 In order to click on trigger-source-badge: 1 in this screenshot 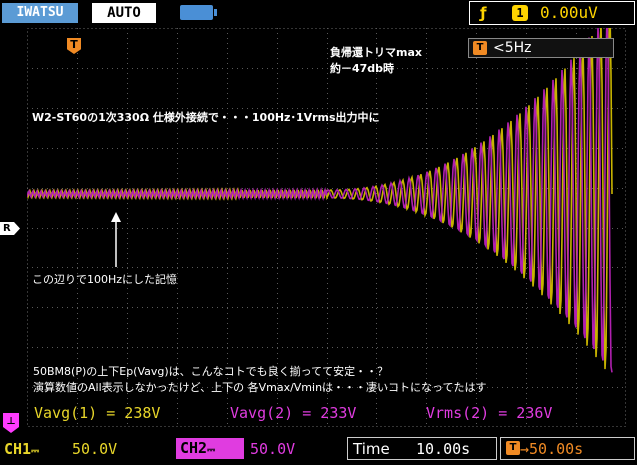, I will do `click(520, 13)`.